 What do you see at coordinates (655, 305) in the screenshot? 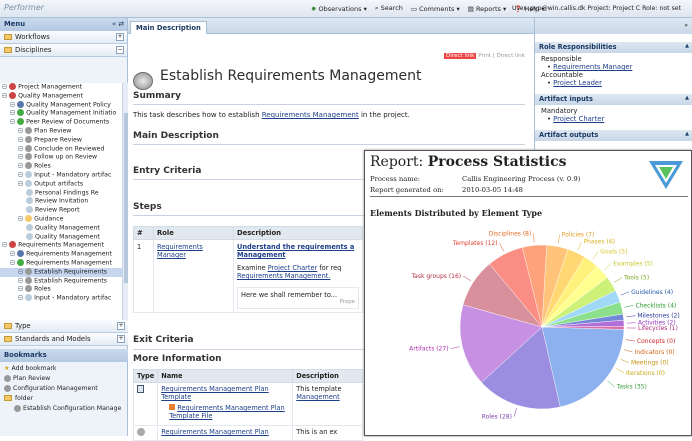
I see `pie-label: Checklists (4)` at bounding box center [655, 305].